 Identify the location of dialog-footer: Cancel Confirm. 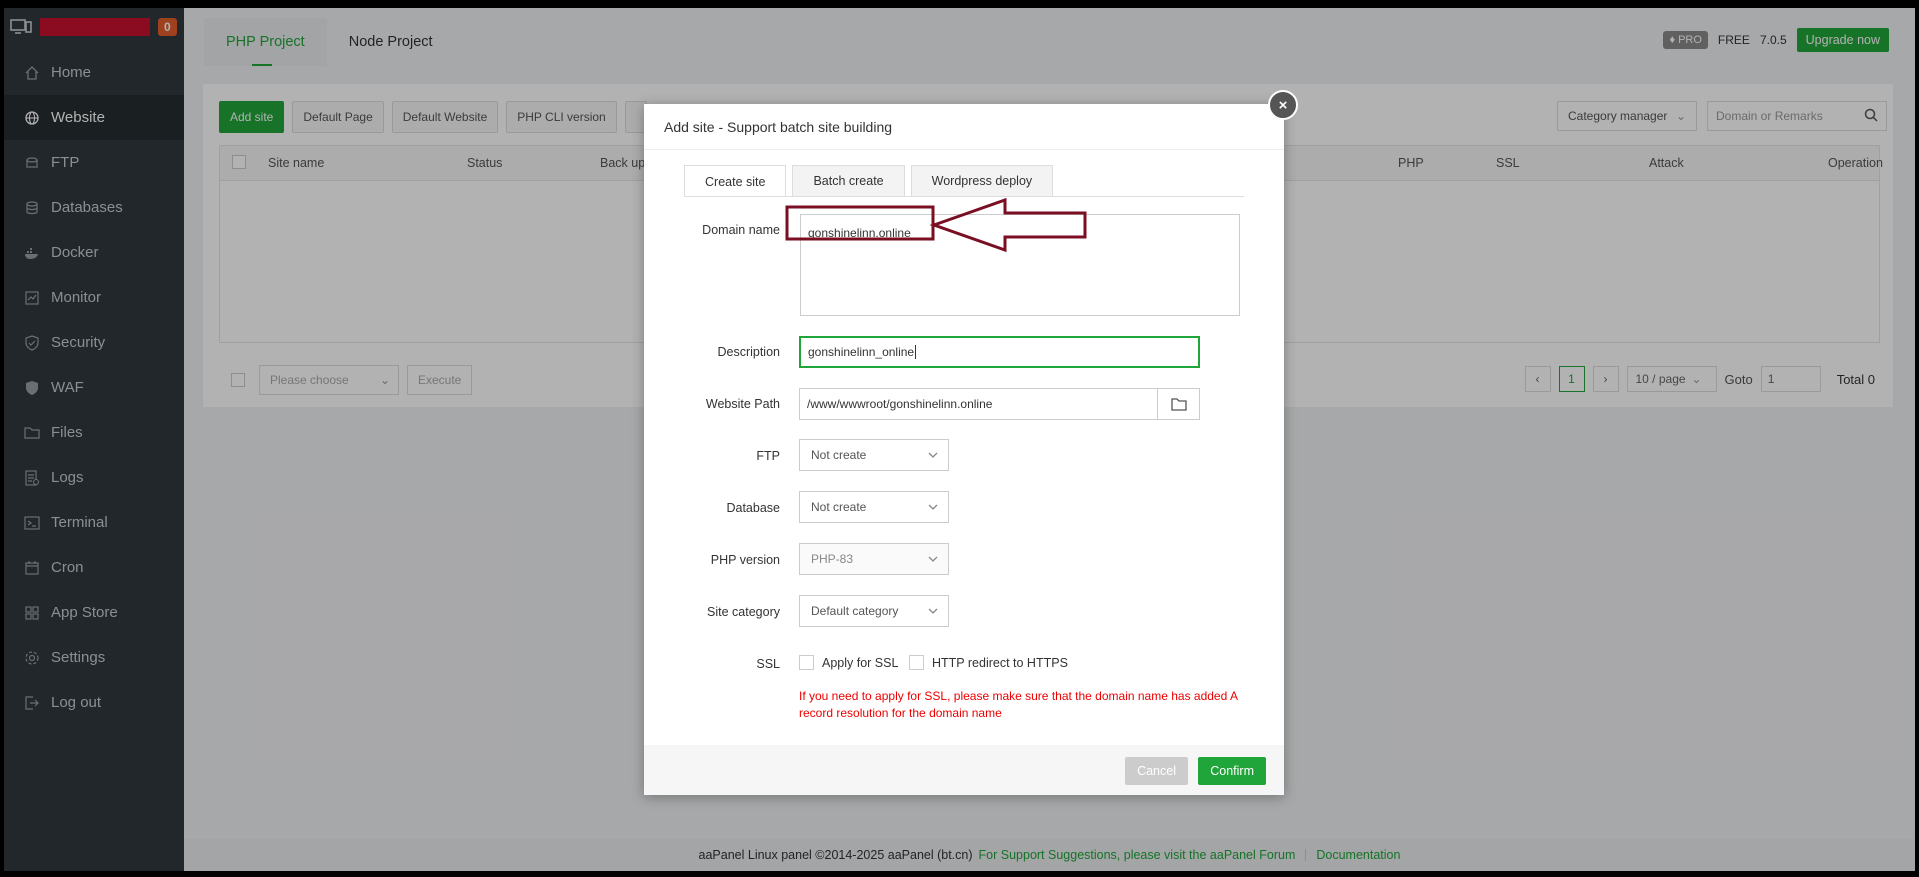
(964, 770).